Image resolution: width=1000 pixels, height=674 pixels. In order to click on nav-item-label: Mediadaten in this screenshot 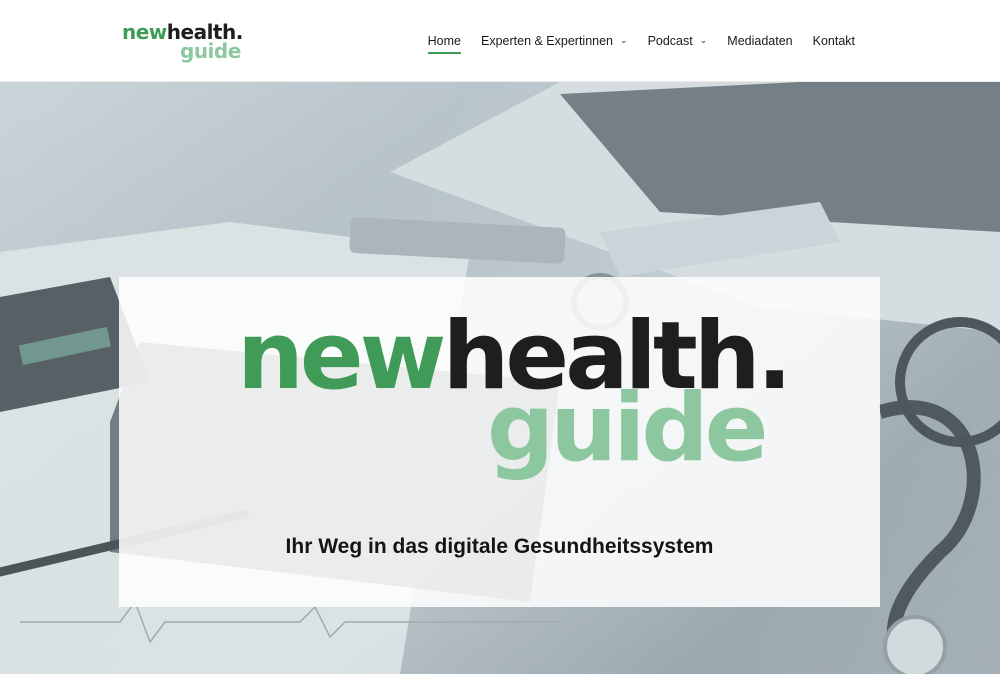, I will do `click(760, 41)`.